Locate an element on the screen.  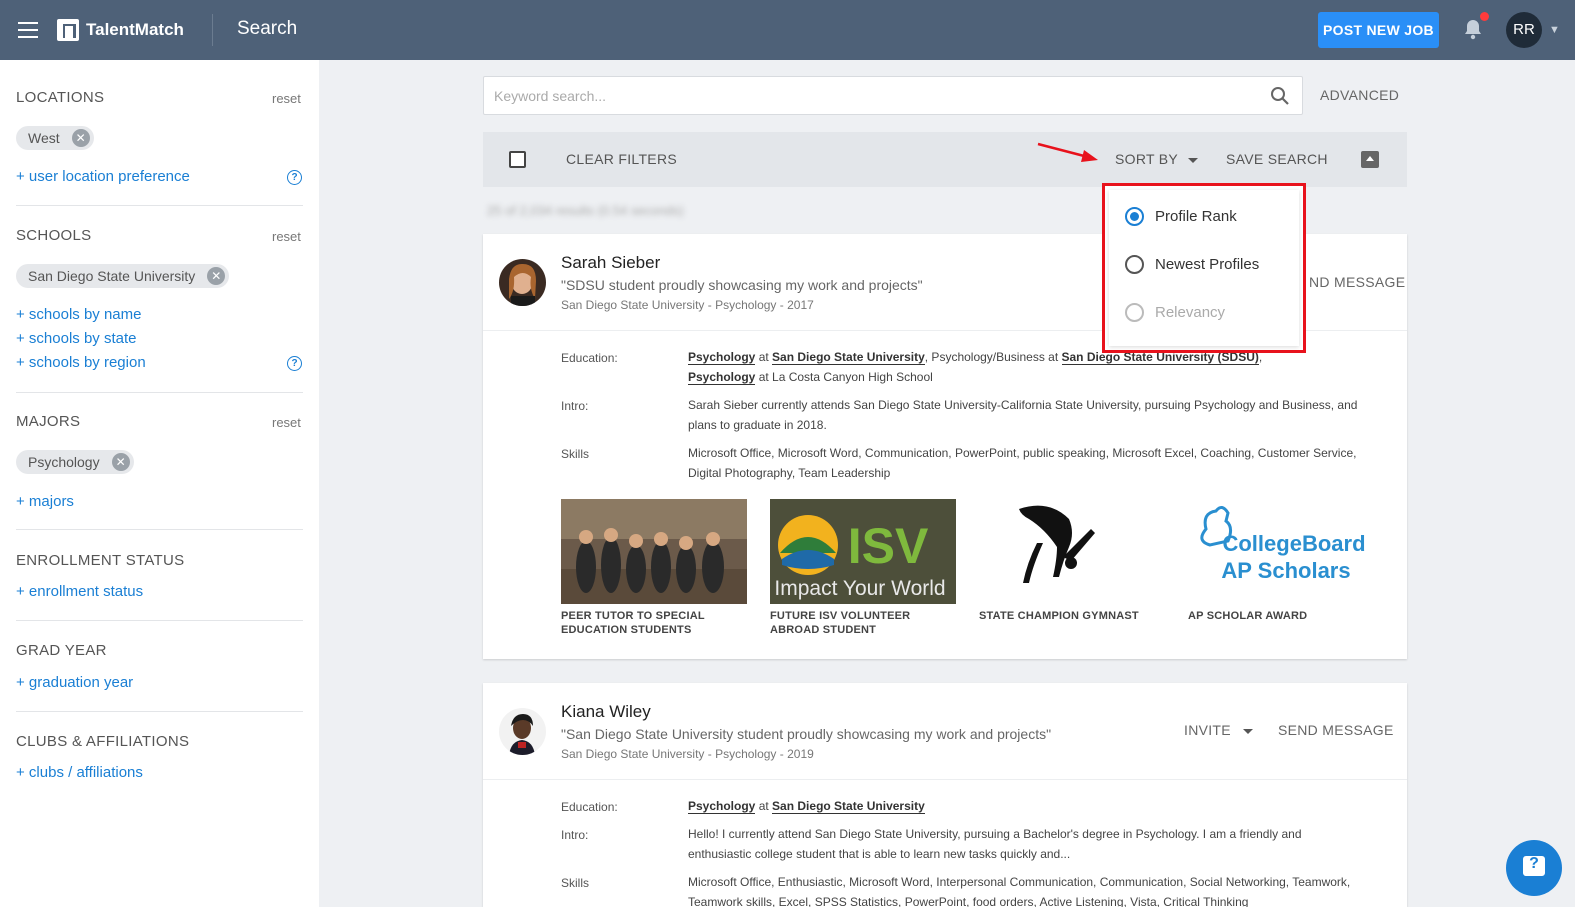
enrollment-status-link: + enrollment status is located at coordinates (79, 591).